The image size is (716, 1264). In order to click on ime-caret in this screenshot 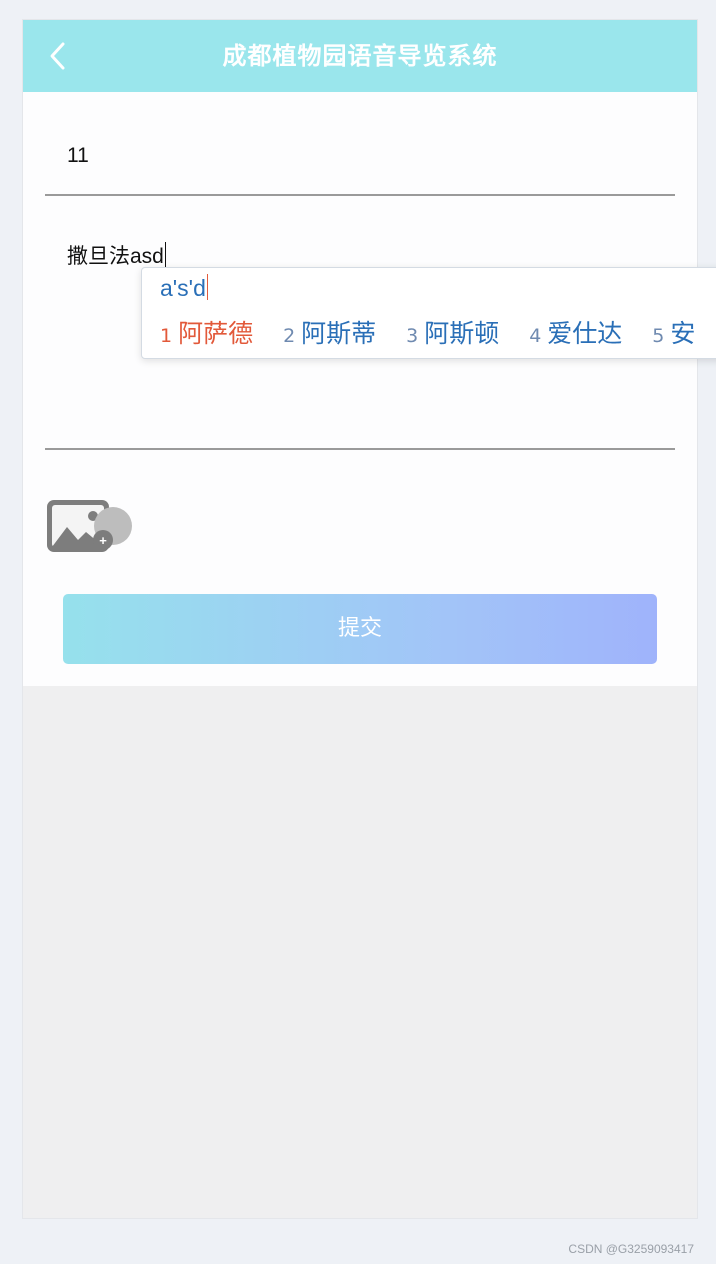, I will do `click(207, 287)`.